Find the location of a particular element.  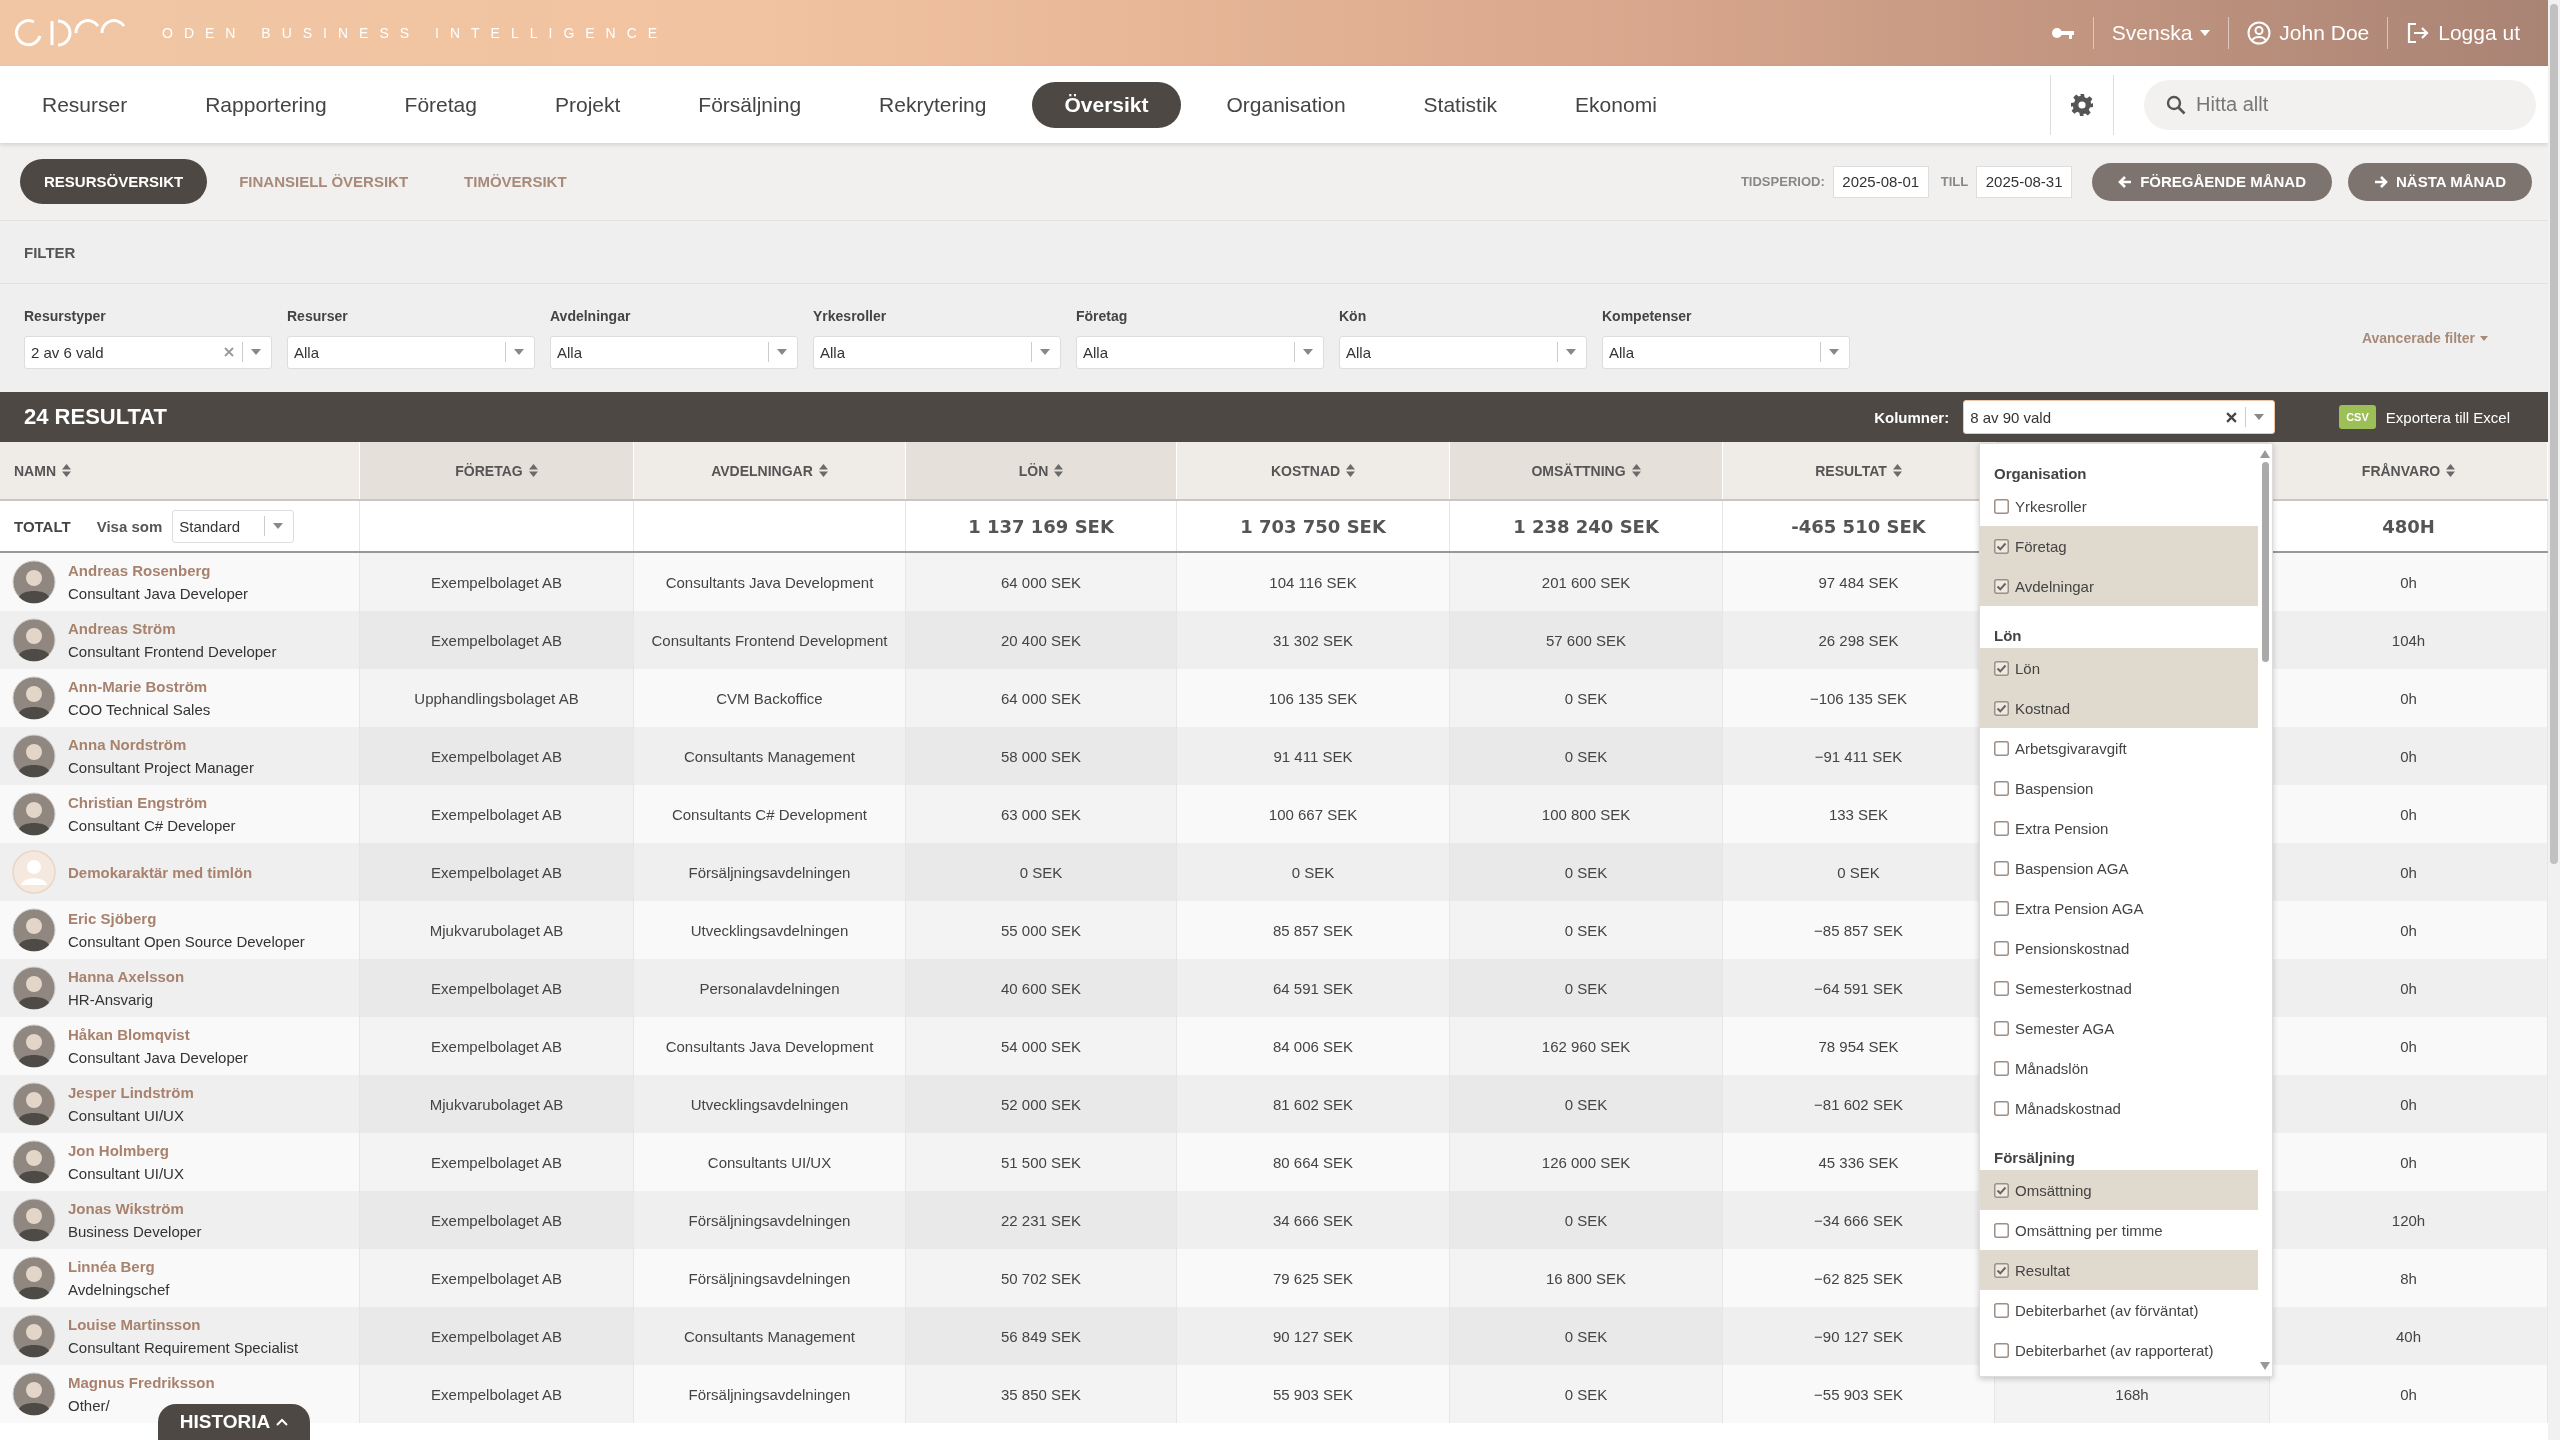

column-option: Lön is located at coordinates (2119, 668).